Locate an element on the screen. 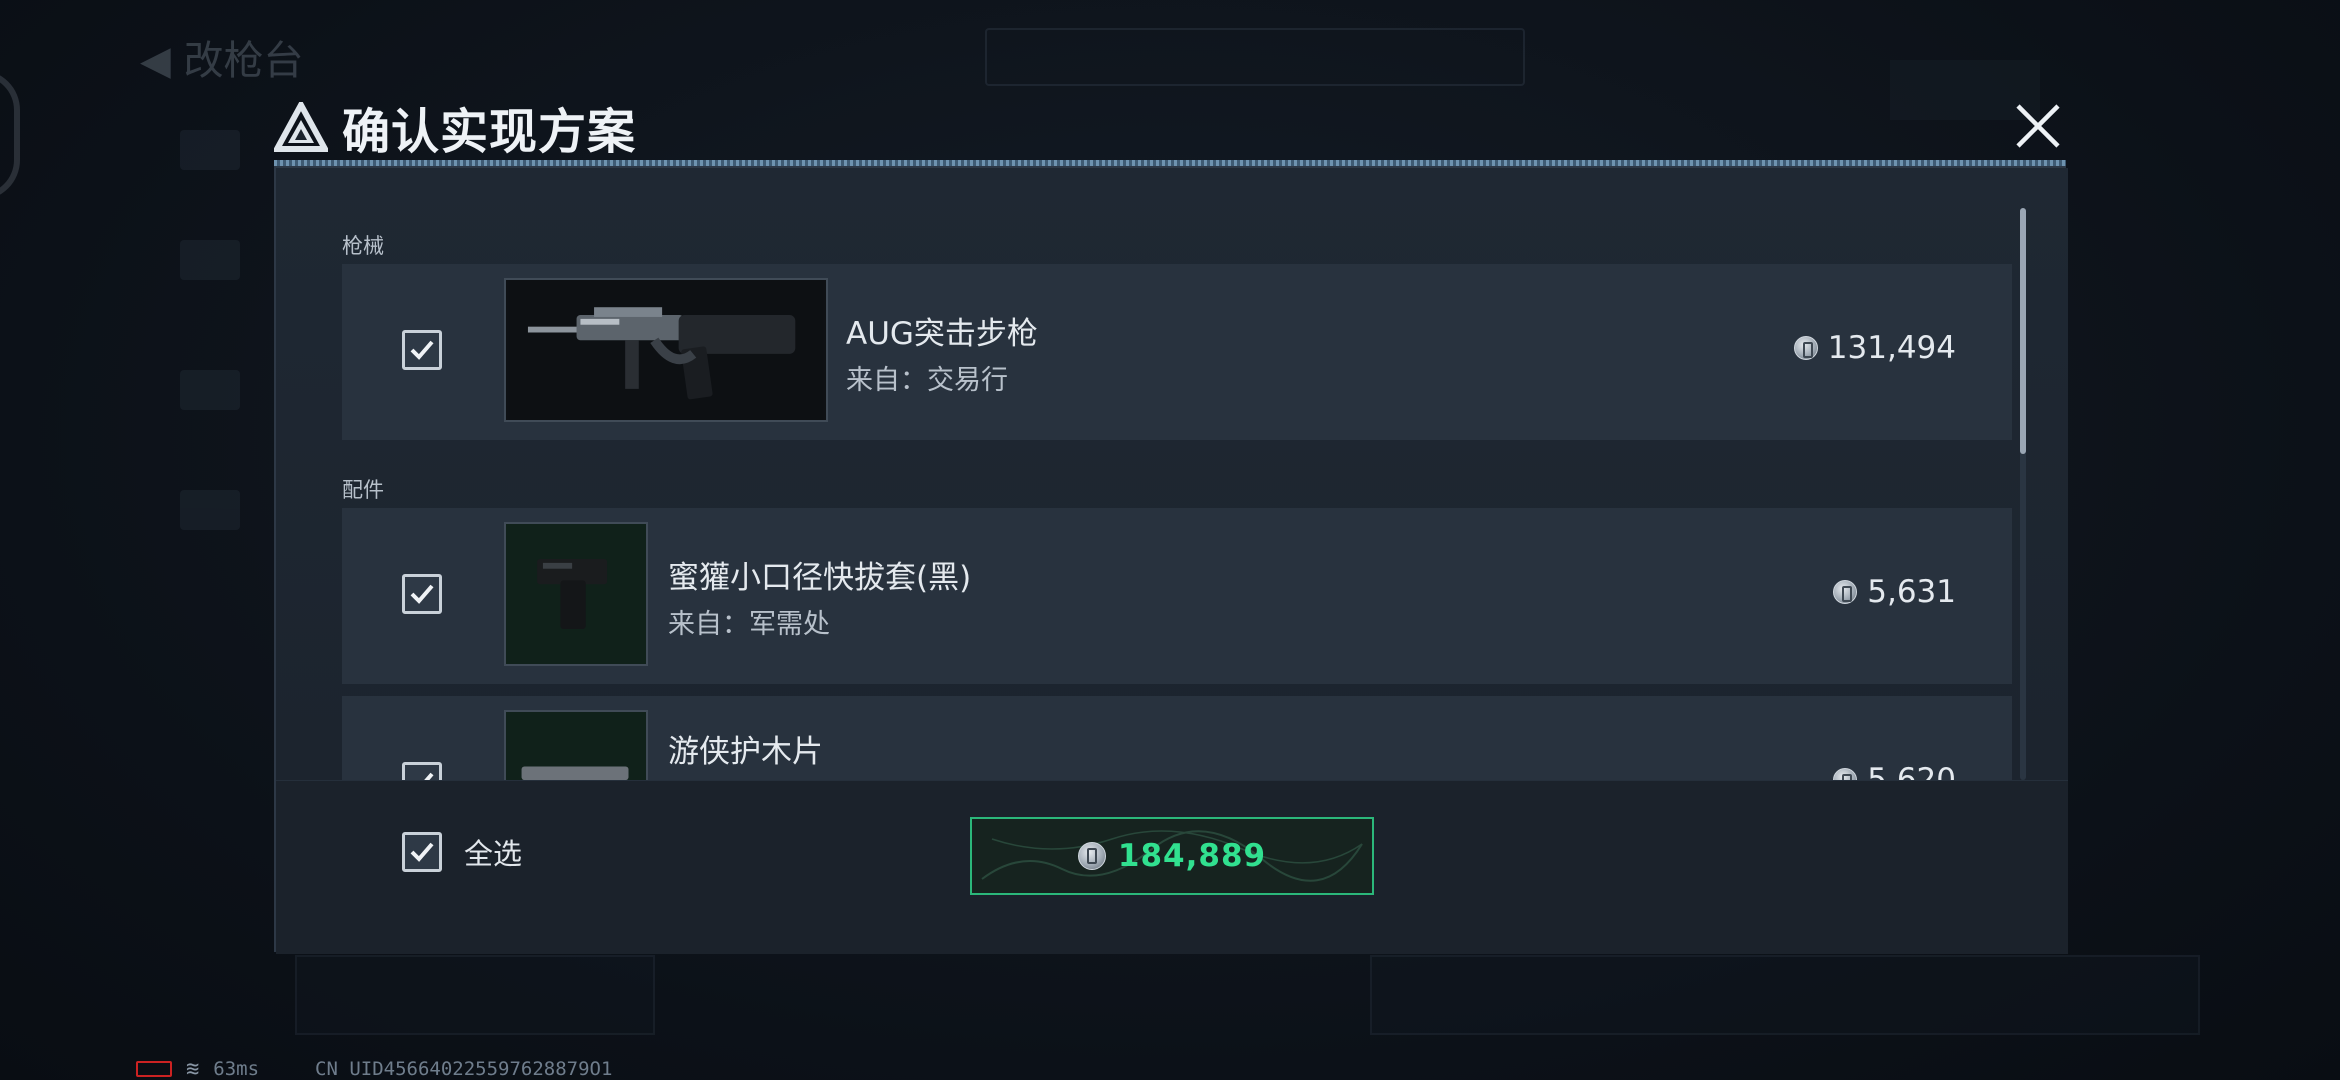 This screenshot has width=2340, height=1080. scrollbar-thumb is located at coordinates (2023, 331).